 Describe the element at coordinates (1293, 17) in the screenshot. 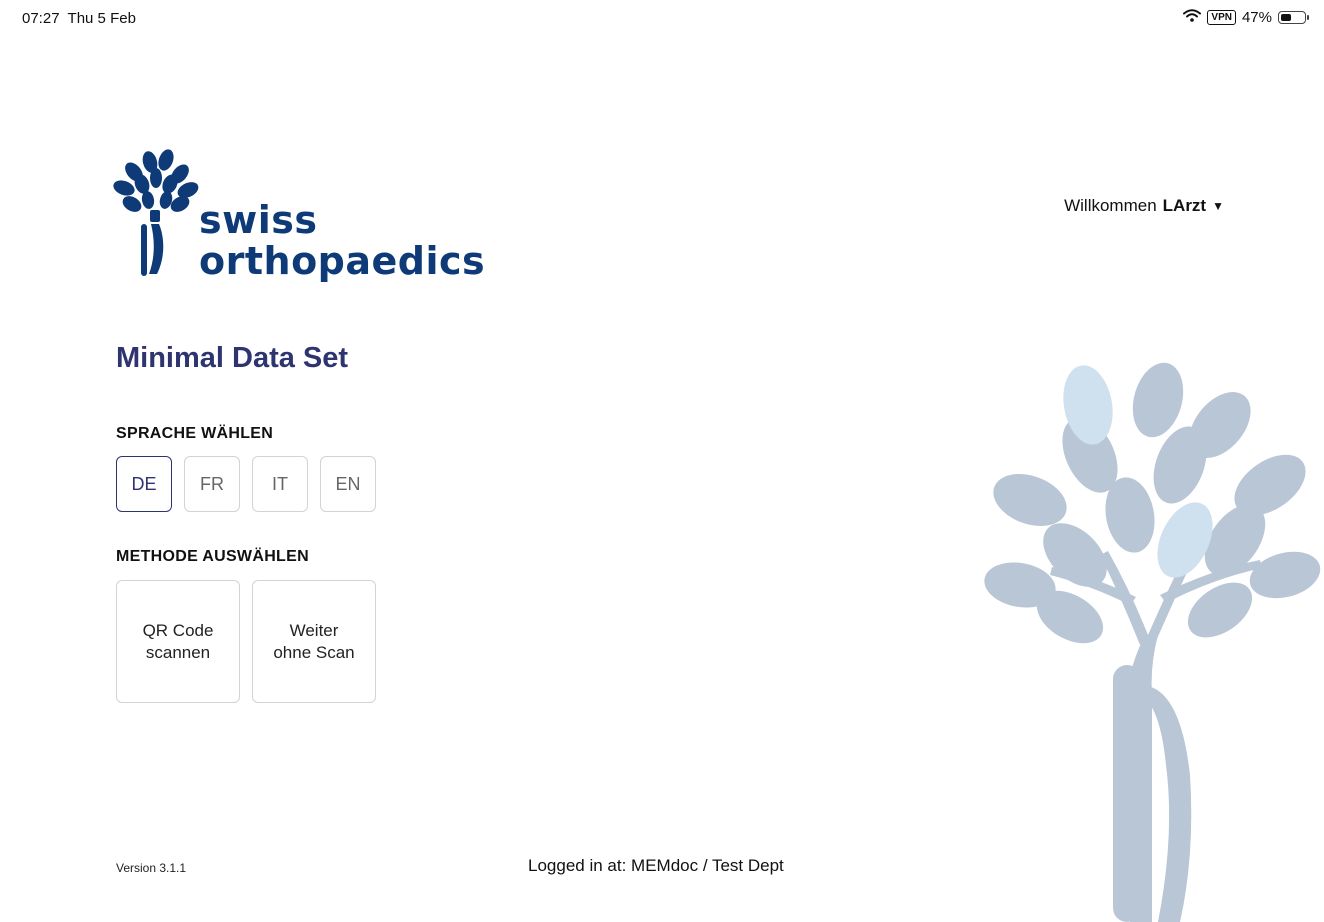

I see `battery-icon` at that location.